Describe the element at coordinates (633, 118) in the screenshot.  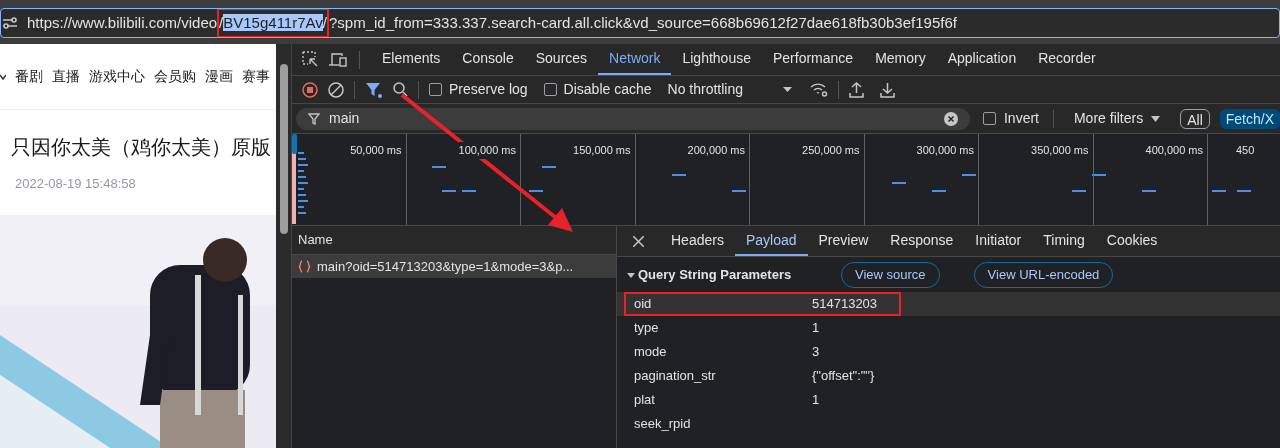
I see `filter-field: main` at that location.